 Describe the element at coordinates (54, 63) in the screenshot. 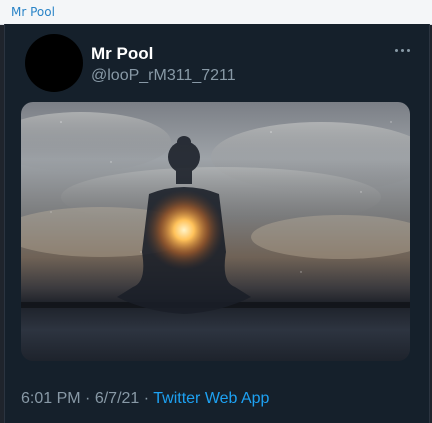

I see `avatar` at that location.